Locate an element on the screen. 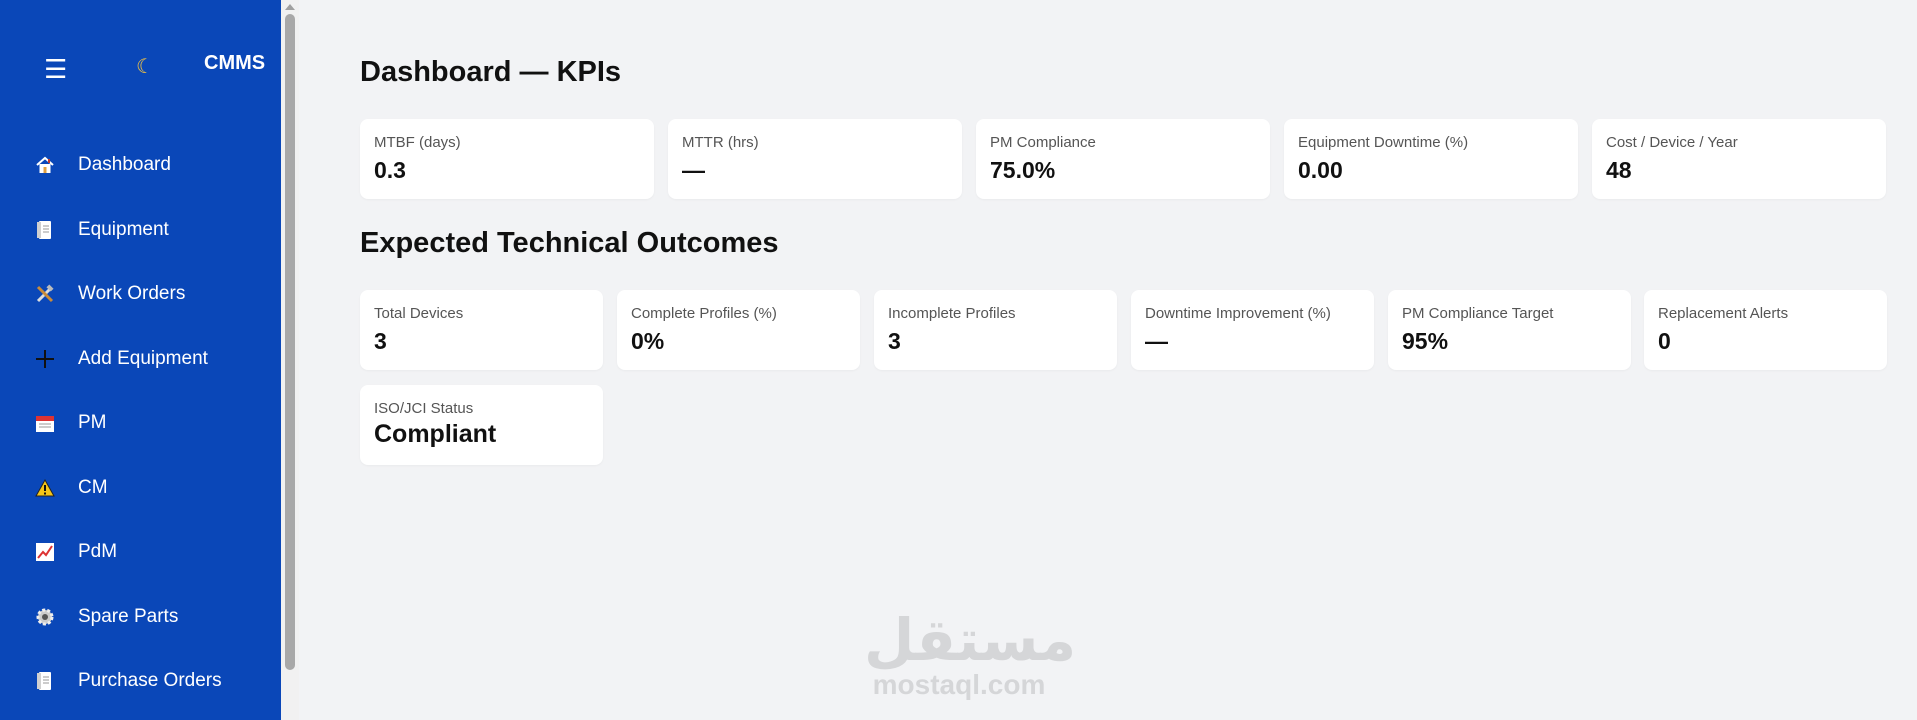 The image size is (1917, 720). brand-title: CMMS is located at coordinates (235, 63).